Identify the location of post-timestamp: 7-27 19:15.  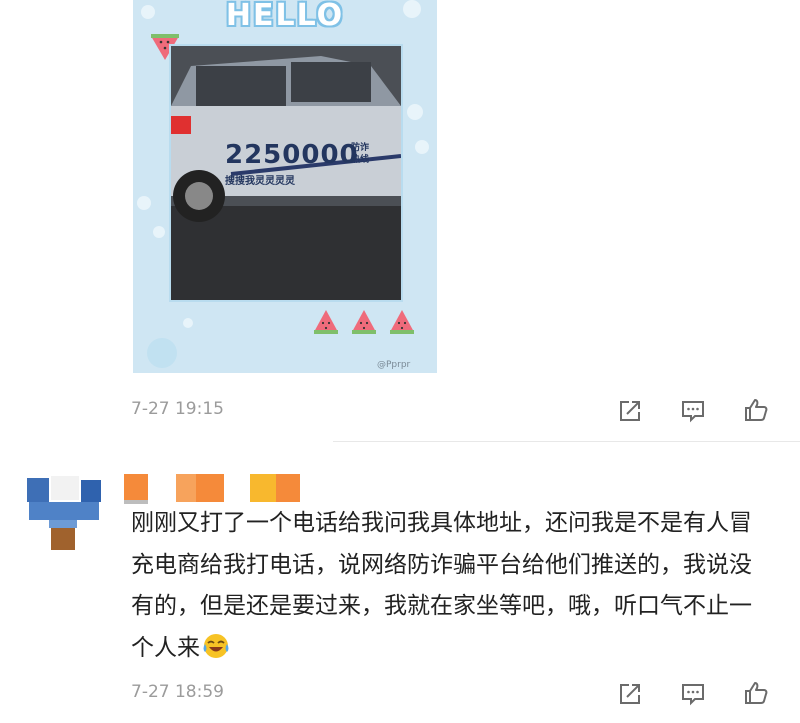
(177, 409).